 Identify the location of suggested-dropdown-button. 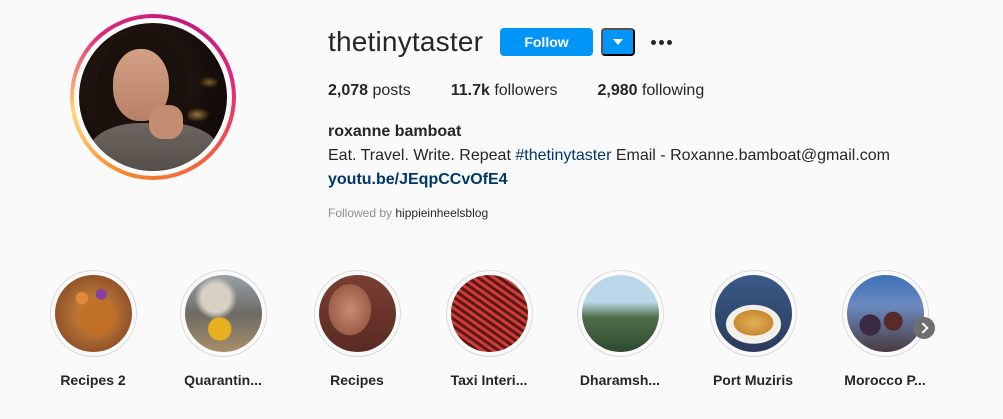
(618, 42).